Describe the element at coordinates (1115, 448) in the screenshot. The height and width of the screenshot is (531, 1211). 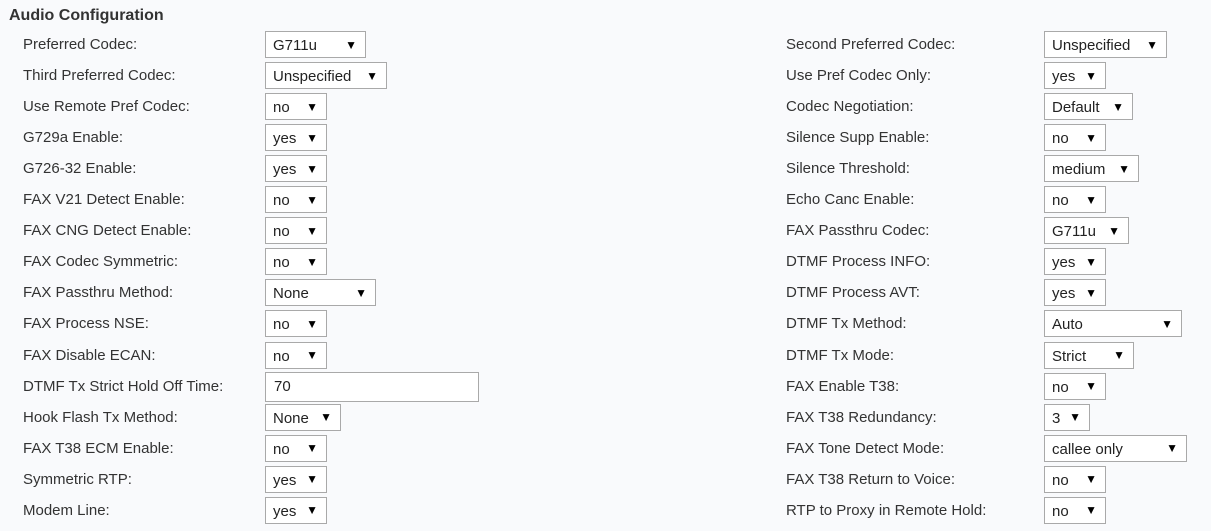
I see `fax-tone-detect-mode-select: callee only ▼` at that location.